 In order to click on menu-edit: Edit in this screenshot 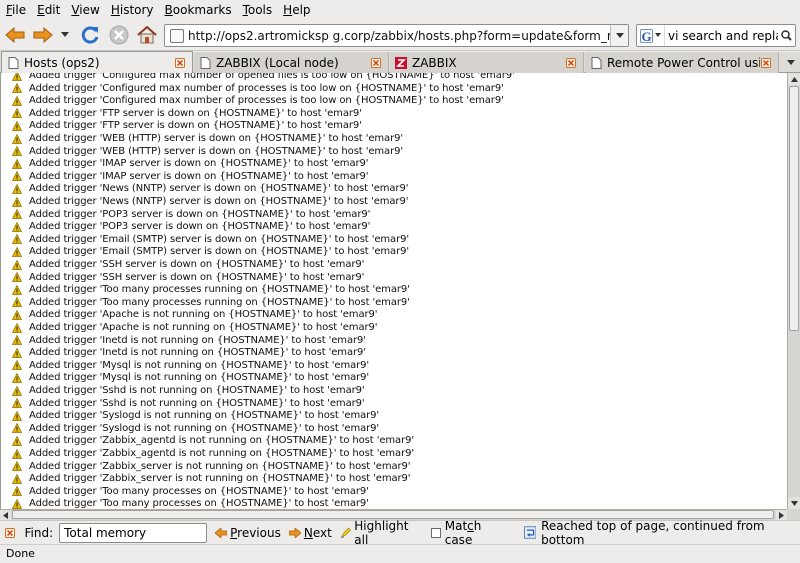, I will do `click(48, 10)`.